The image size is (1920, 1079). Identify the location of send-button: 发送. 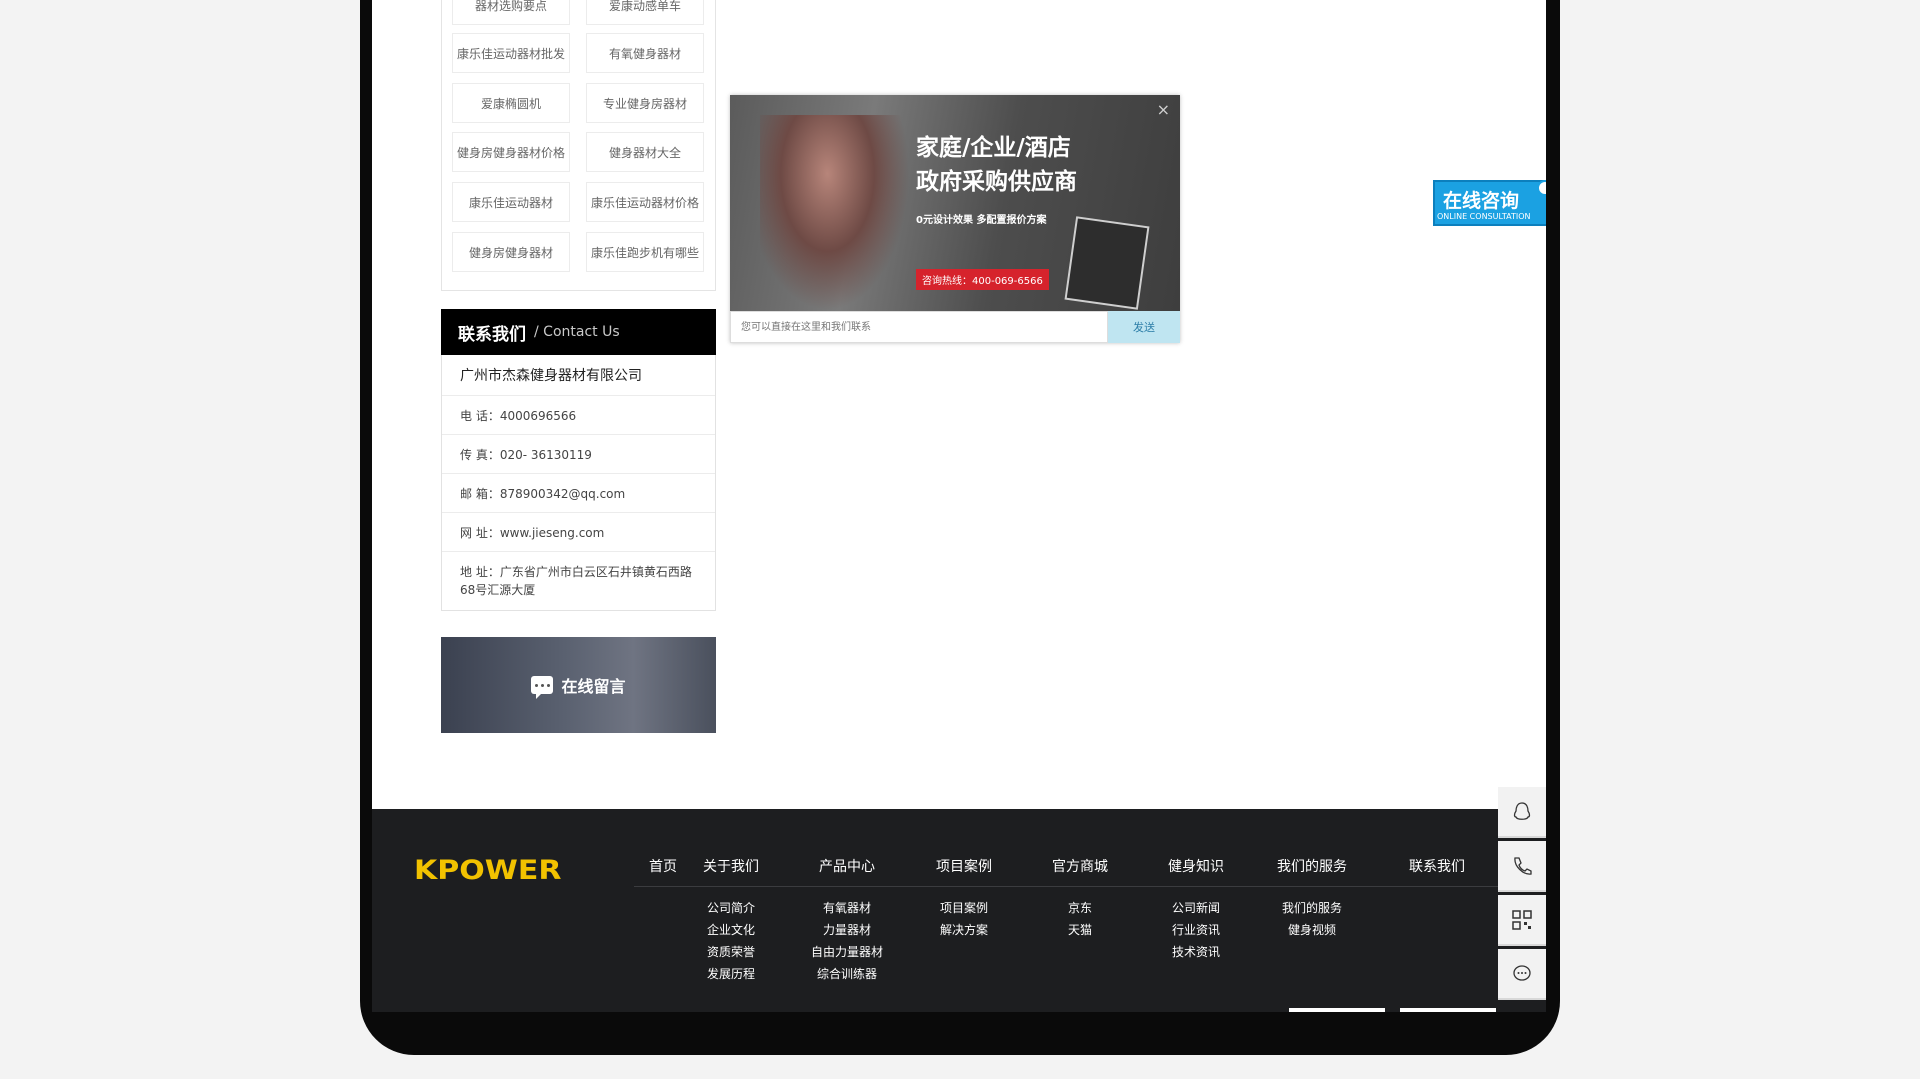
(1144, 327).